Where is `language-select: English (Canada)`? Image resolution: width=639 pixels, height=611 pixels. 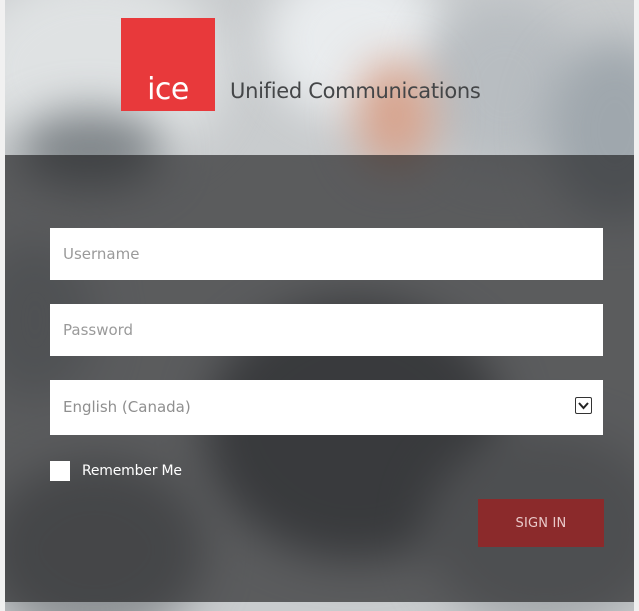 language-select: English (Canada) is located at coordinates (326, 407).